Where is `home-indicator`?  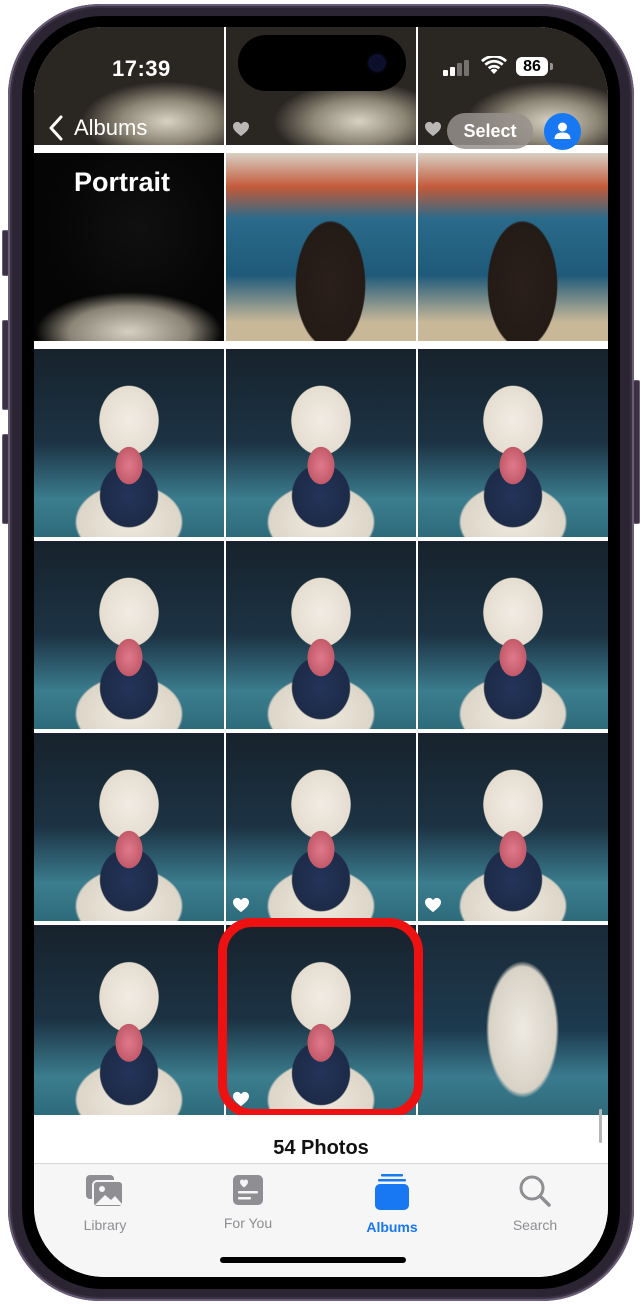 home-indicator is located at coordinates (313, 1260).